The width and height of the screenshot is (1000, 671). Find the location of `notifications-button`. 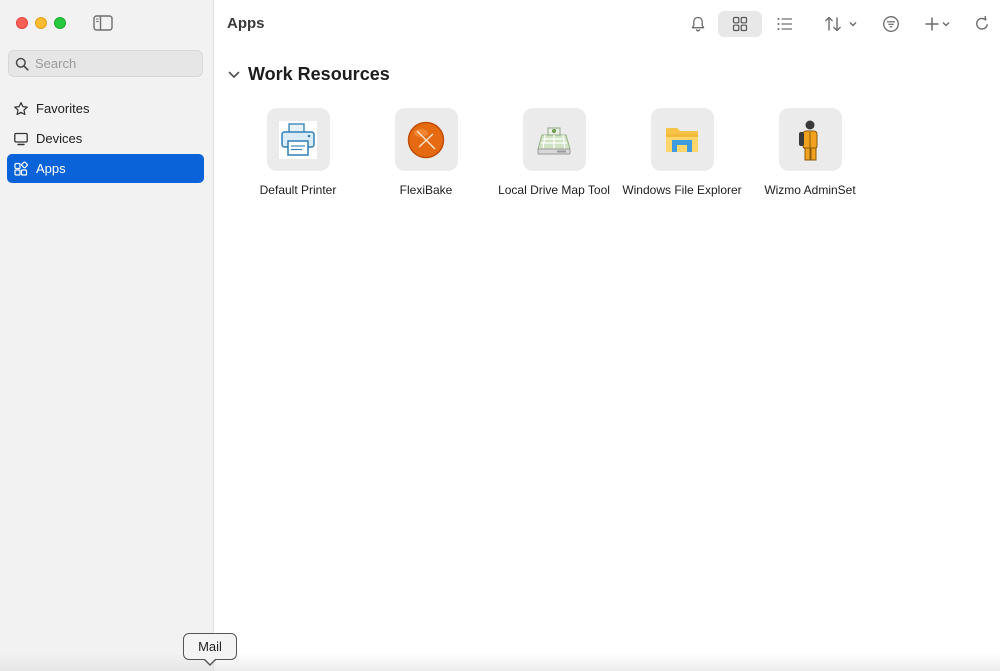

notifications-button is located at coordinates (698, 24).